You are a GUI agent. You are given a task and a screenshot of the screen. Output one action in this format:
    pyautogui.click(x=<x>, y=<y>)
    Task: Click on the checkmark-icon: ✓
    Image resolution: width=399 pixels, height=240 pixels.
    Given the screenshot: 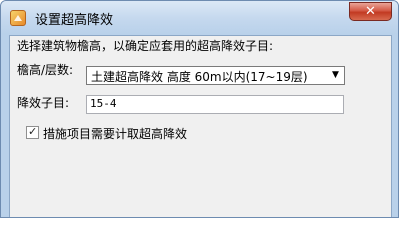 What is the action you would take?
    pyautogui.click(x=33, y=131)
    